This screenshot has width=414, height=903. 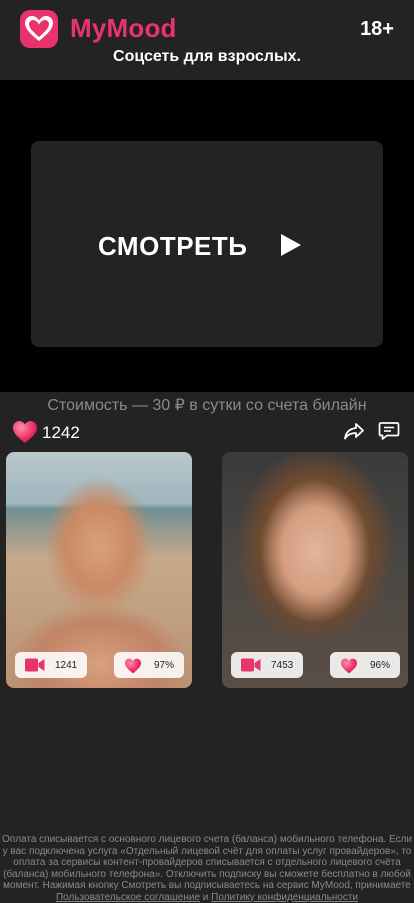 I want to click on age-rating-badge: 18+, so click(x=377, y=29).